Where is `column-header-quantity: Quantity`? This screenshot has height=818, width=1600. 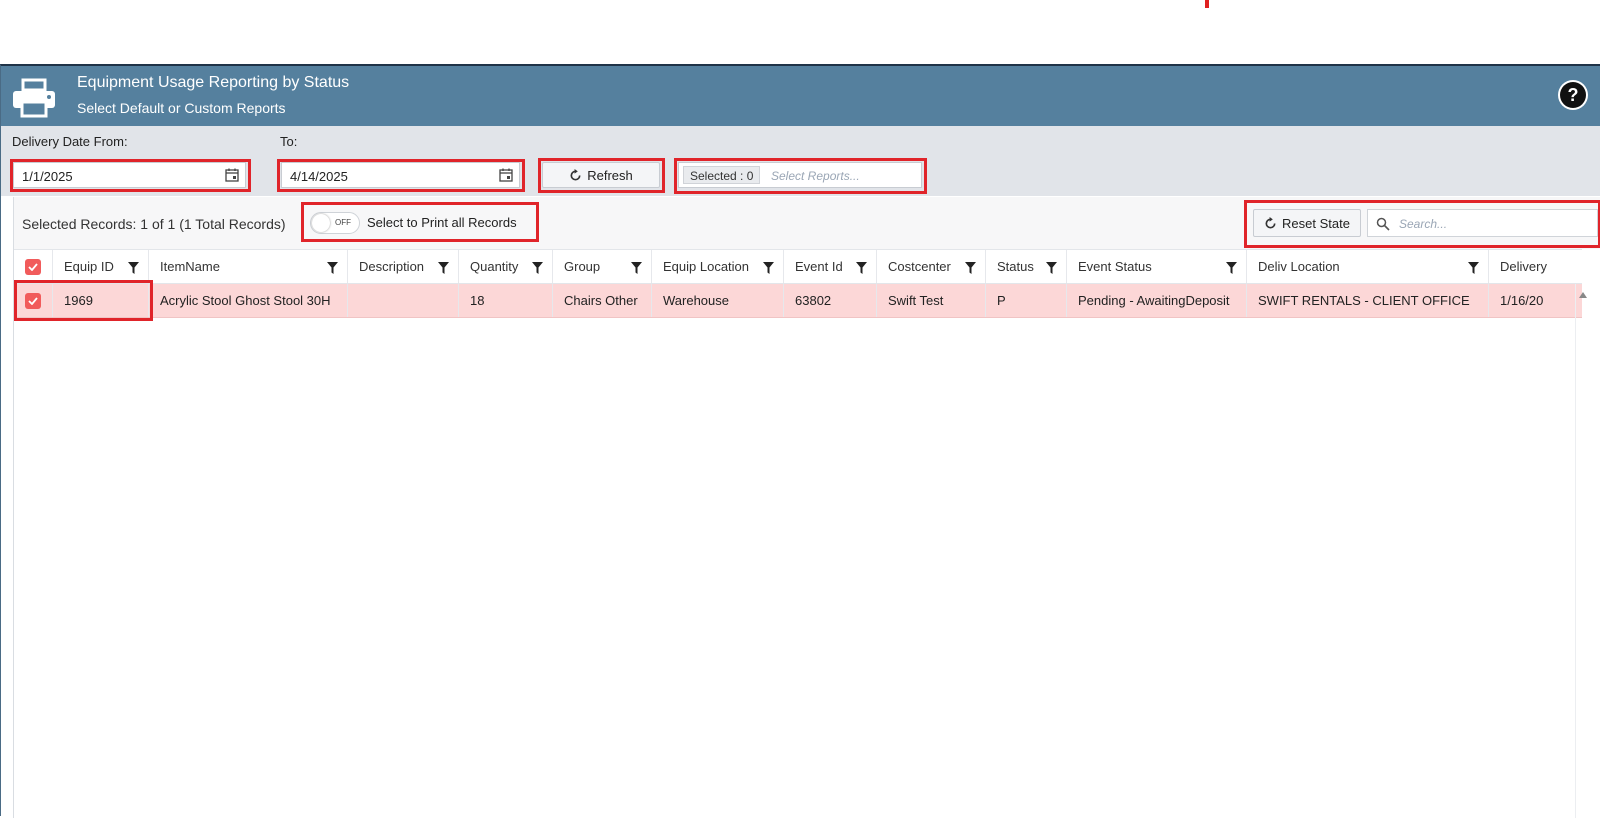
column-header-quantity: Quantity is located at coordinates (506, 266).